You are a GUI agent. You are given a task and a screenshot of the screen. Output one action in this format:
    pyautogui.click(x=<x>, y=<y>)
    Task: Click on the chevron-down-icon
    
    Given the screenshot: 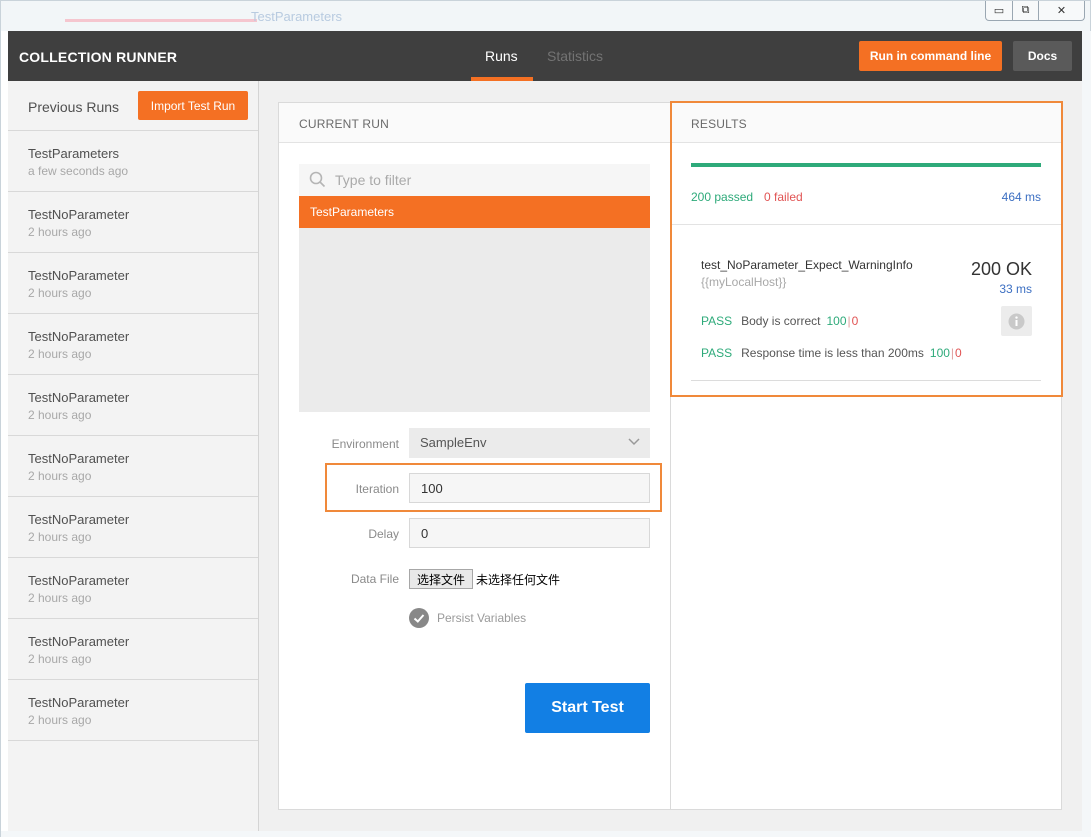 What is the action you would take?
    pyautogui.click(x=634, y=442)
    